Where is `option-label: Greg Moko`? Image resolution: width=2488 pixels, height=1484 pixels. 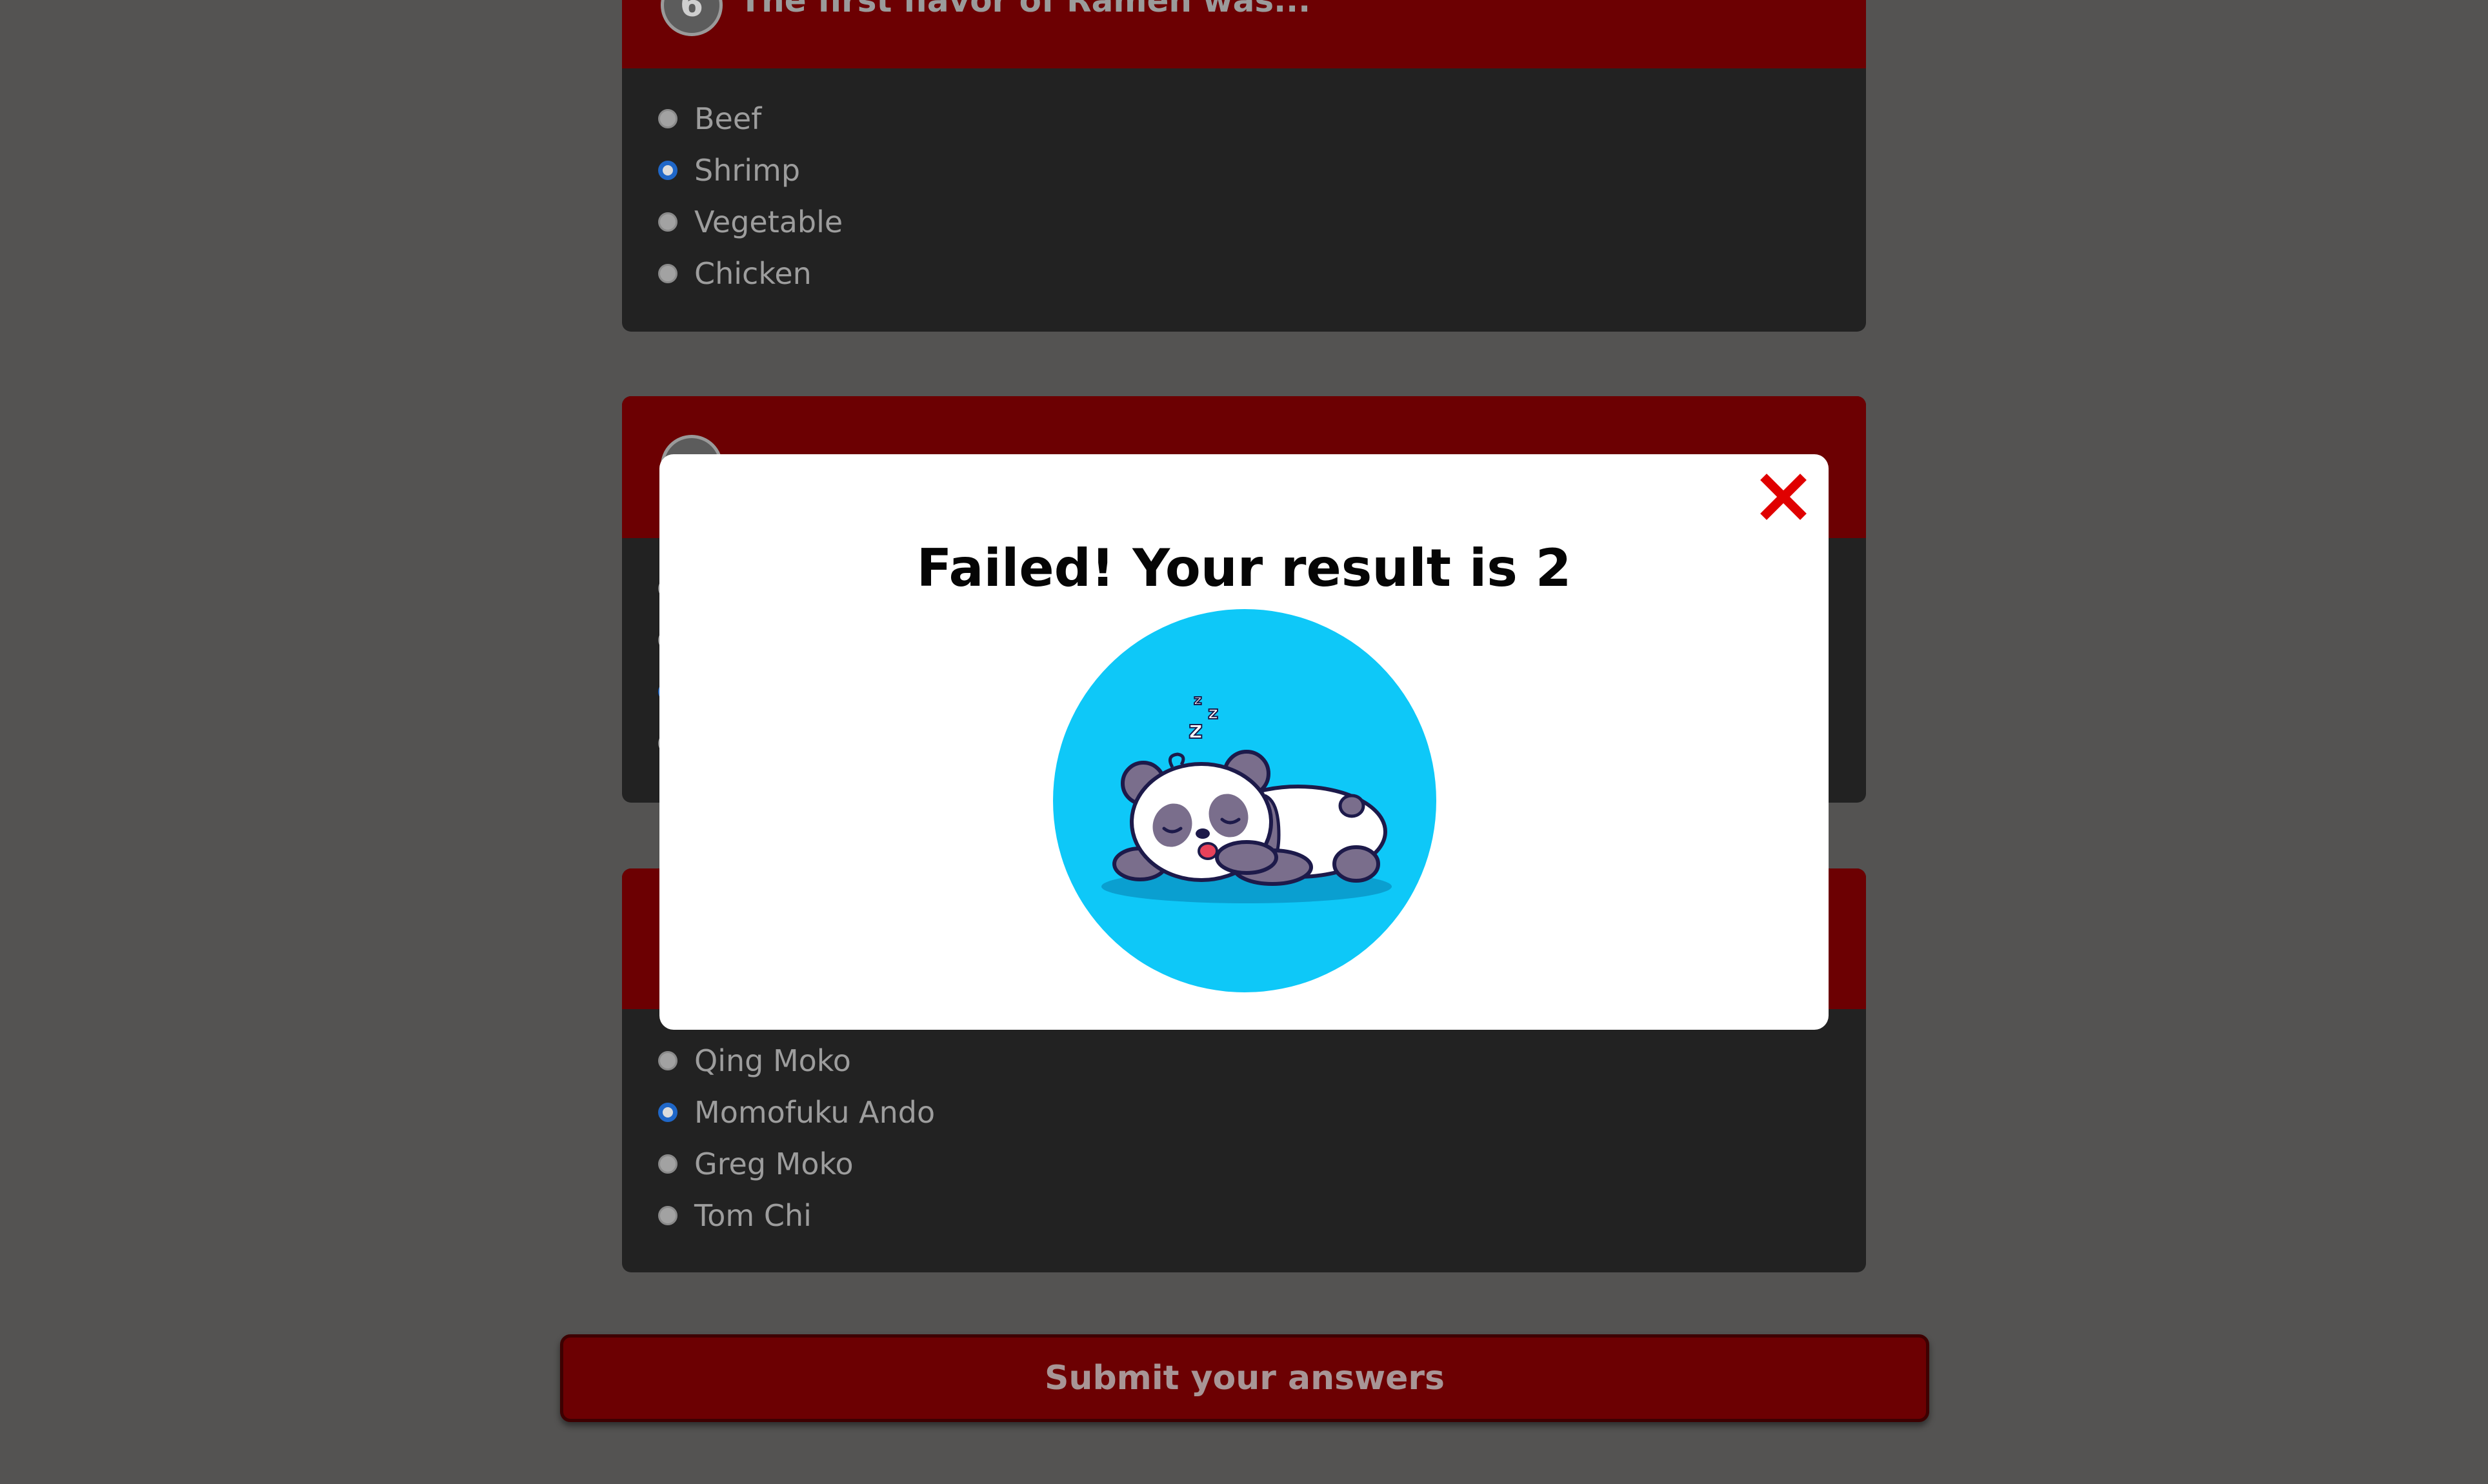 option-label: Greg Moko is located at coordinates (774, 1164).